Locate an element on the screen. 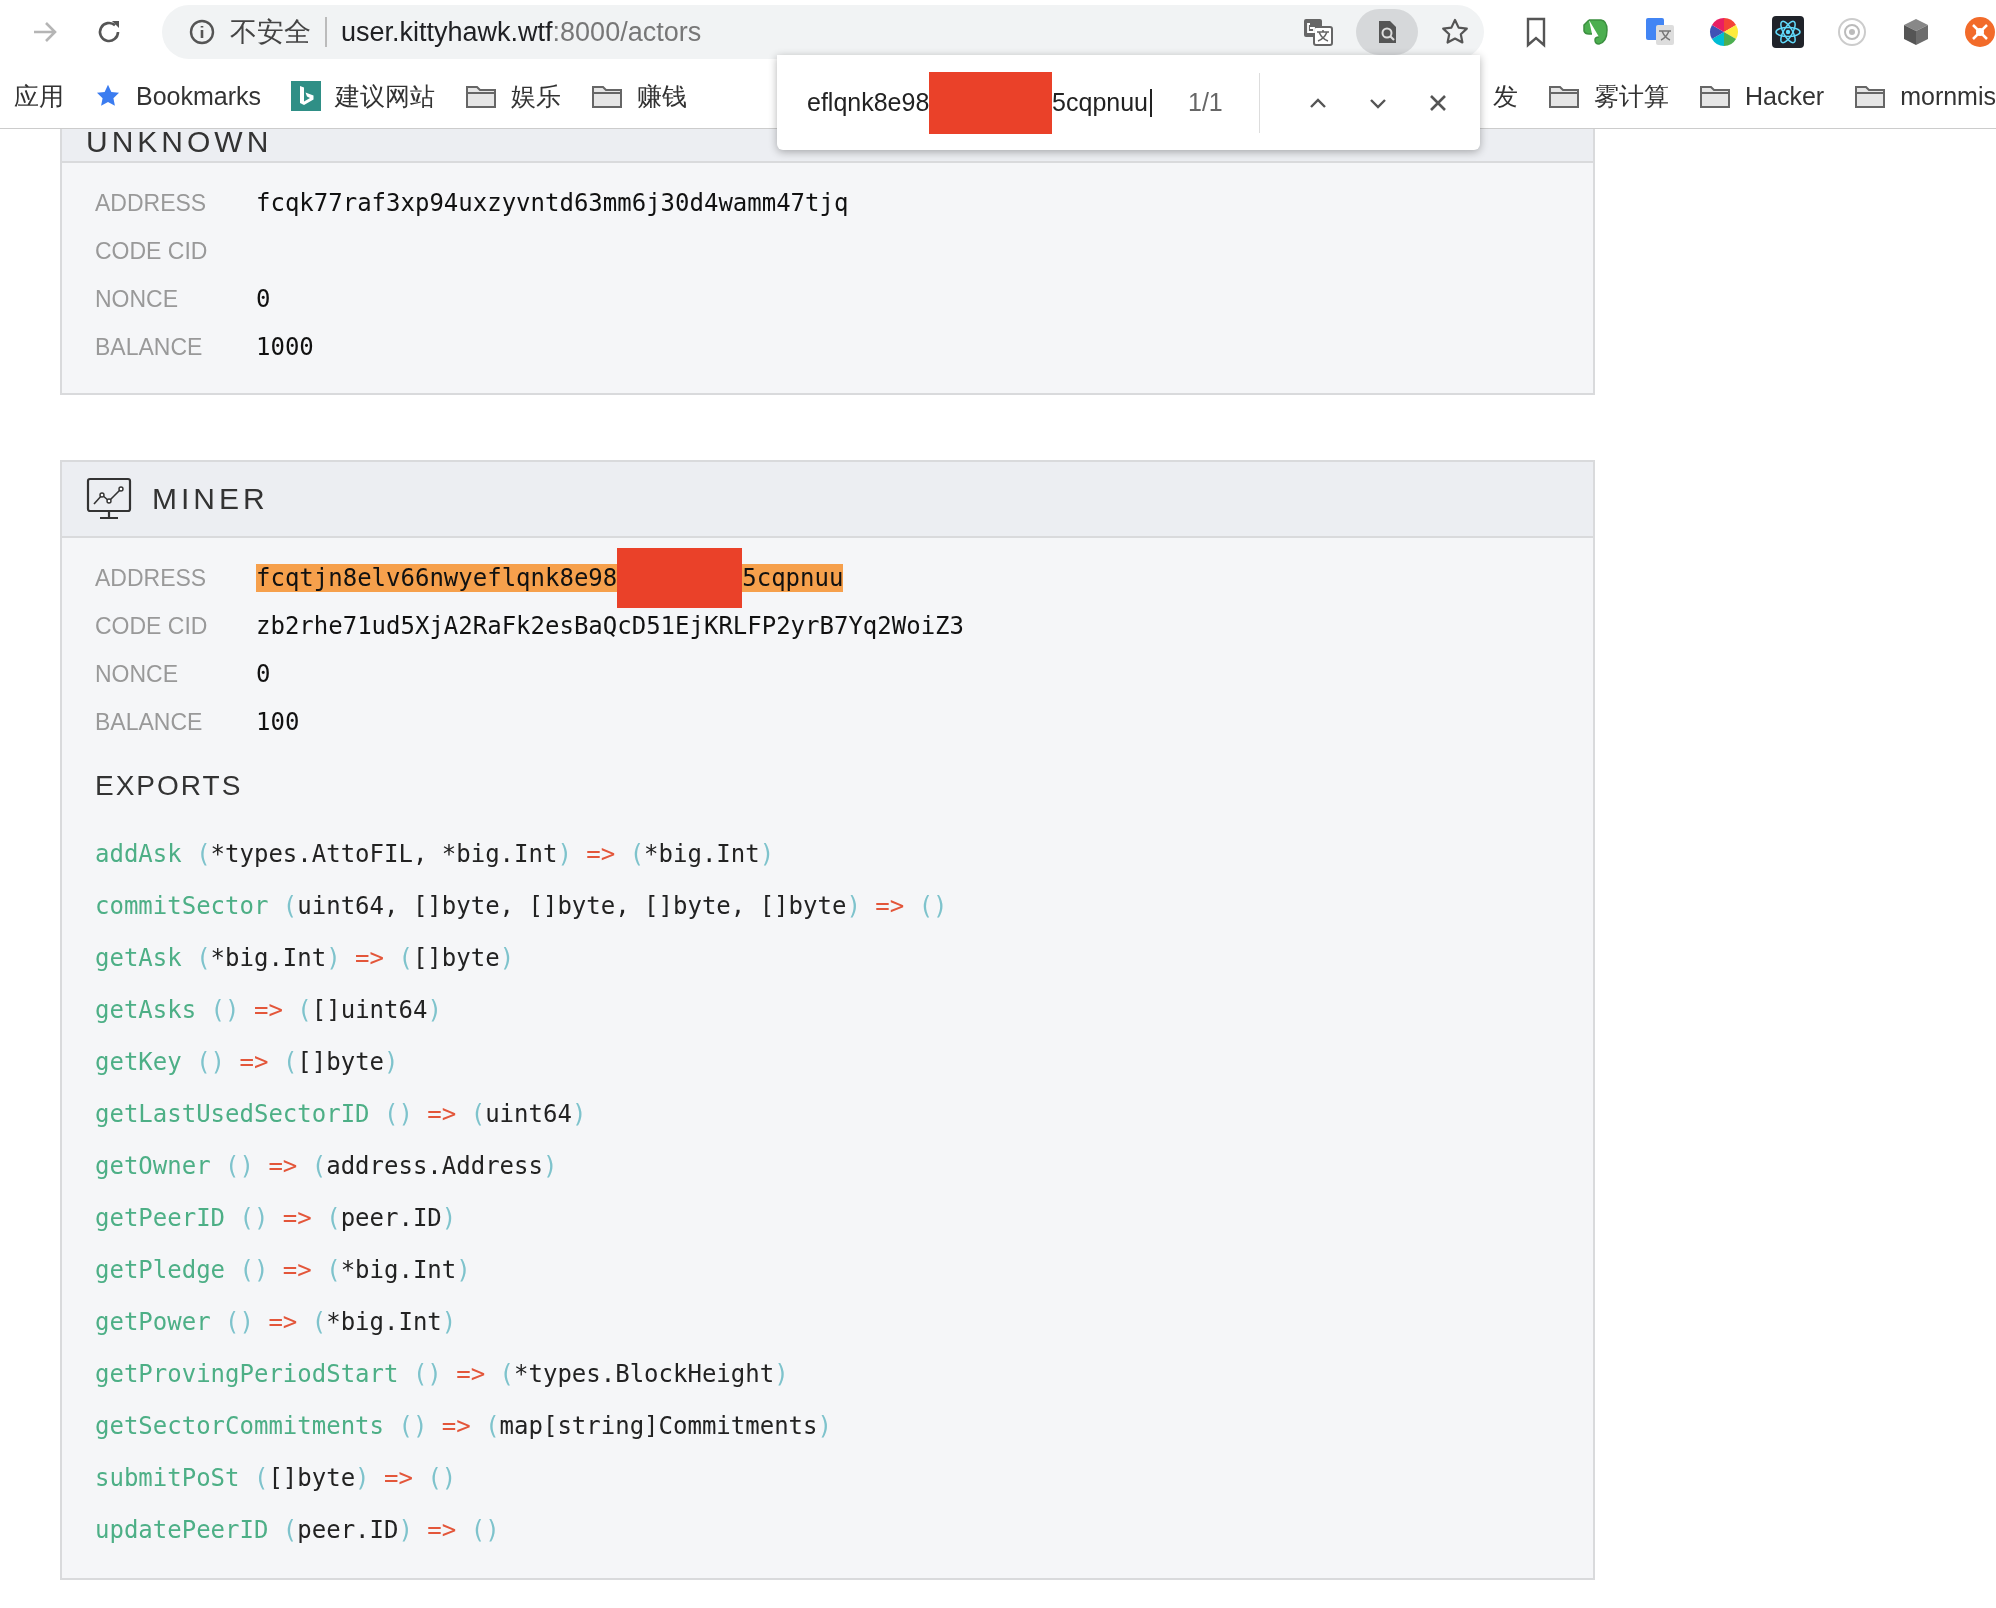  find-button is located at coordinates (1387, 32).